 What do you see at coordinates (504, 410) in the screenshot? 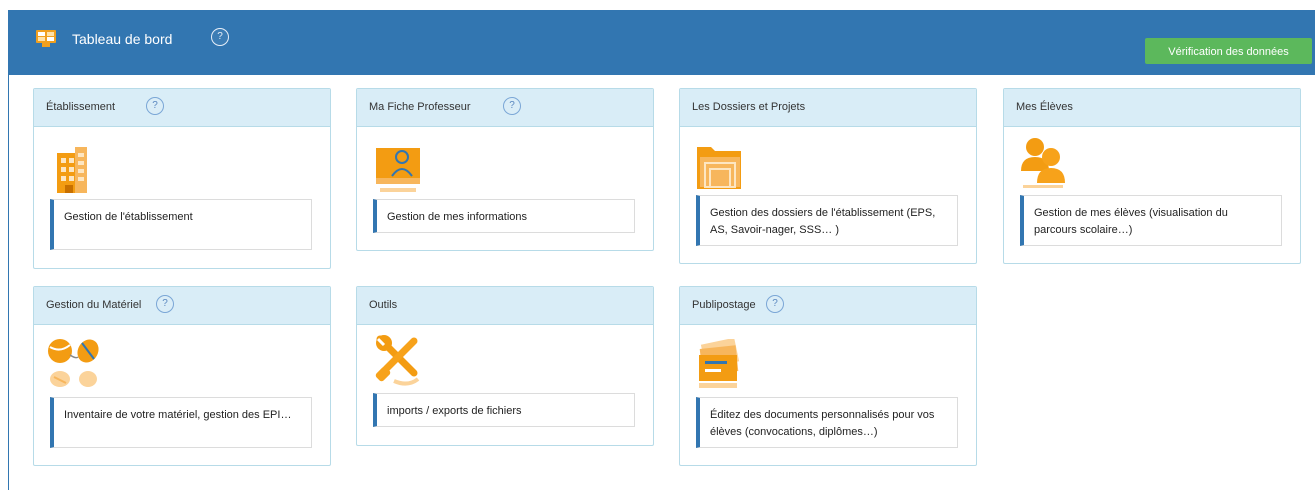
I see `card-link: imports / exports de fichiers` at bounding box center [504, 410].